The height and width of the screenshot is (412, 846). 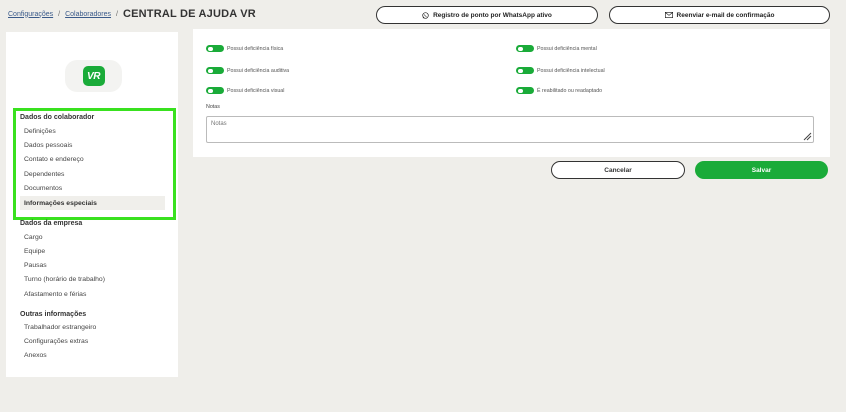 What do you see at coordinates (51, 223) in the screenshot?
I see `section-title-dados-empresa: Dados da empresa` at bounding box center [51, 223].